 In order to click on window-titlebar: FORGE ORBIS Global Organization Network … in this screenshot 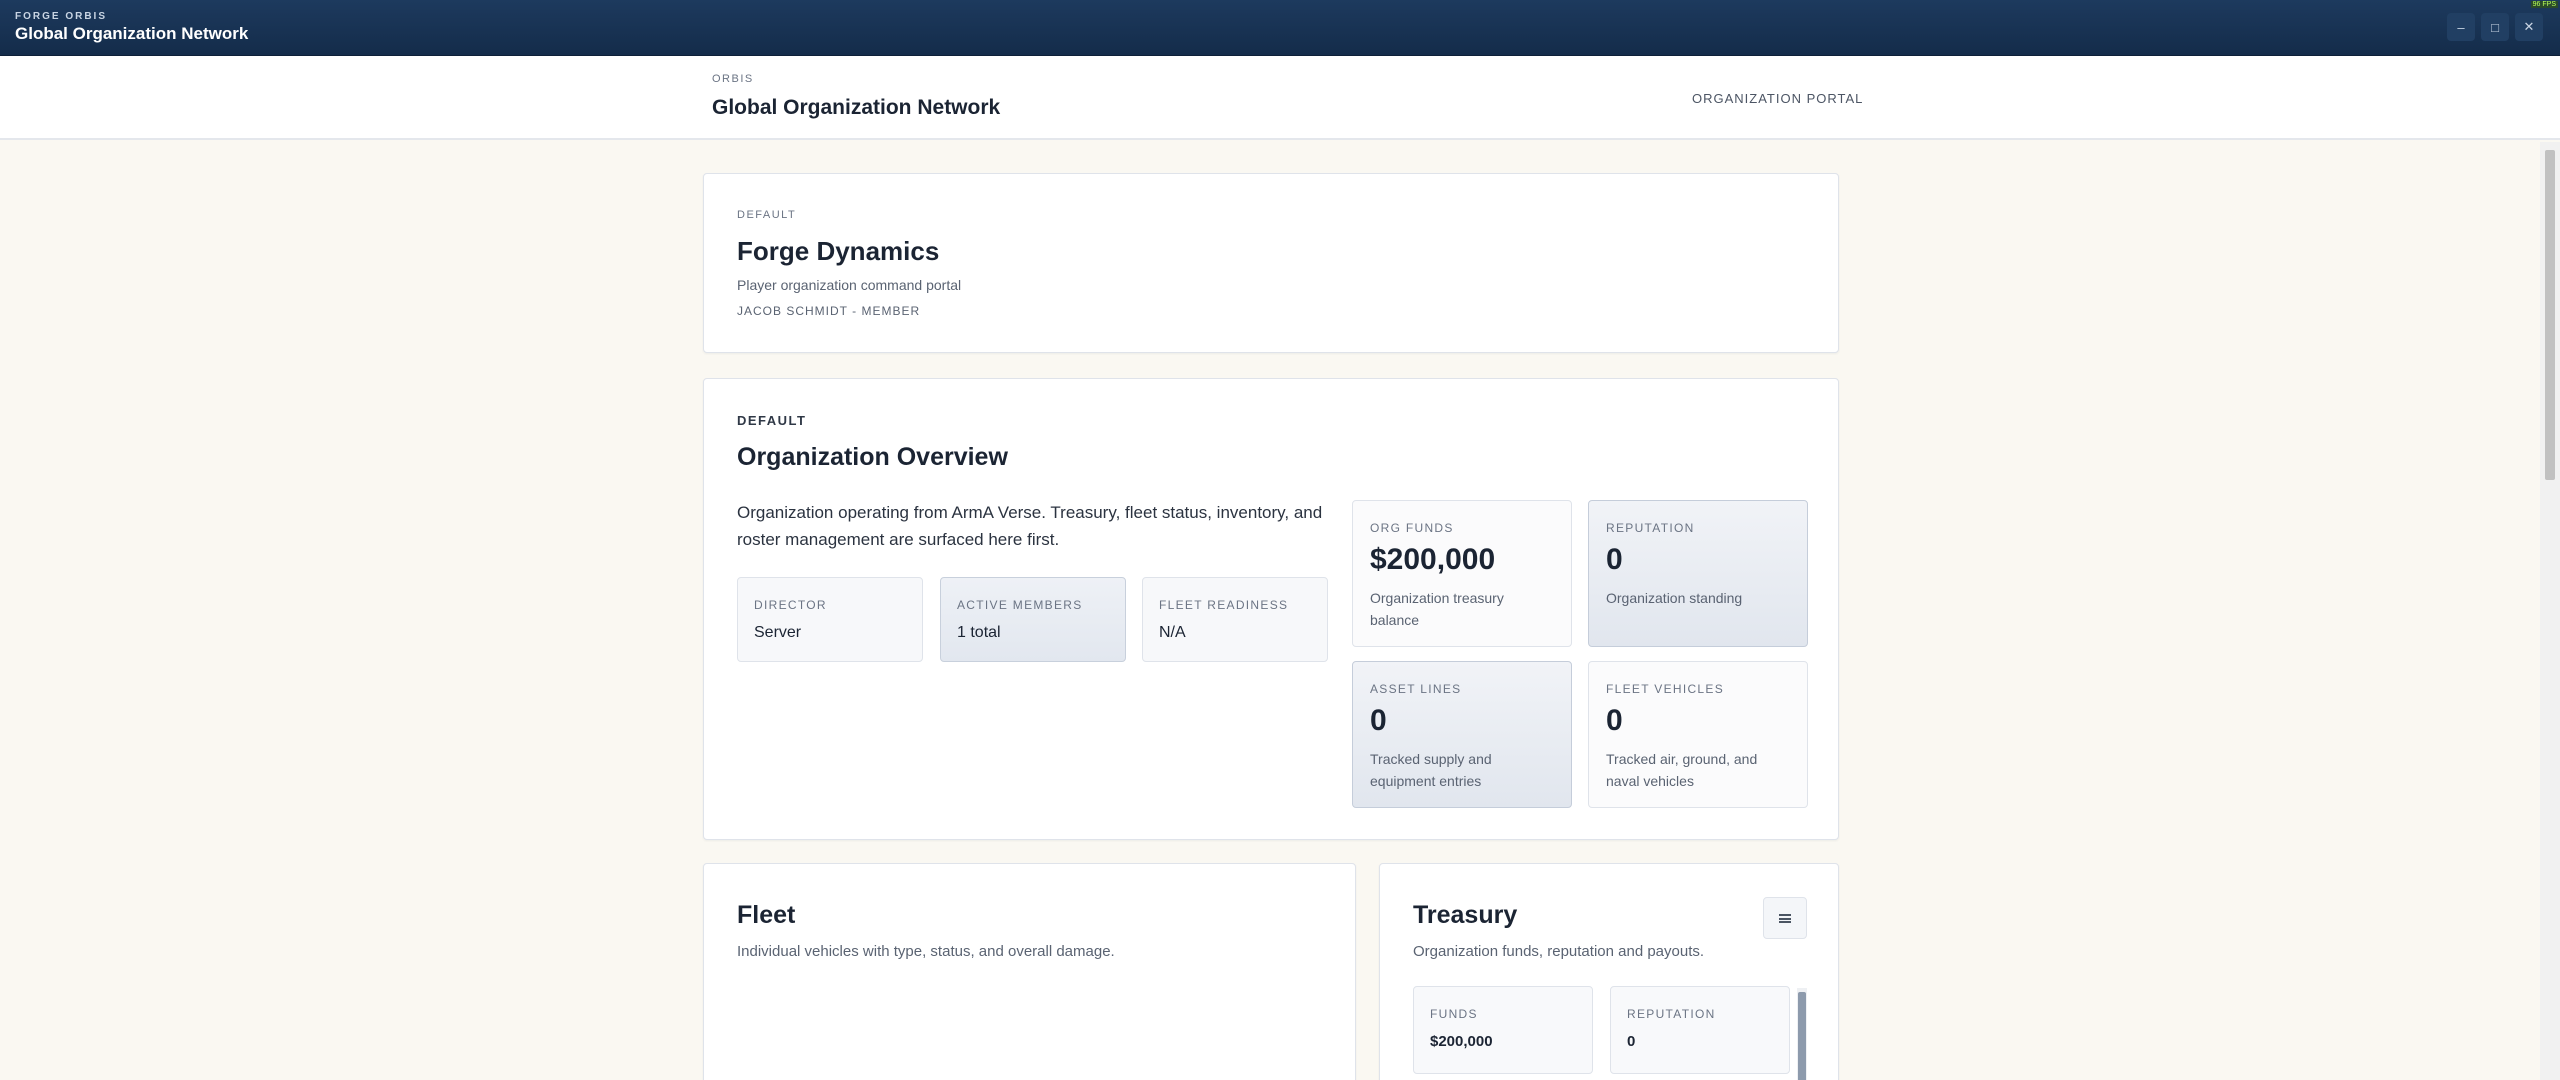, I will do `click(1280, 28)`.